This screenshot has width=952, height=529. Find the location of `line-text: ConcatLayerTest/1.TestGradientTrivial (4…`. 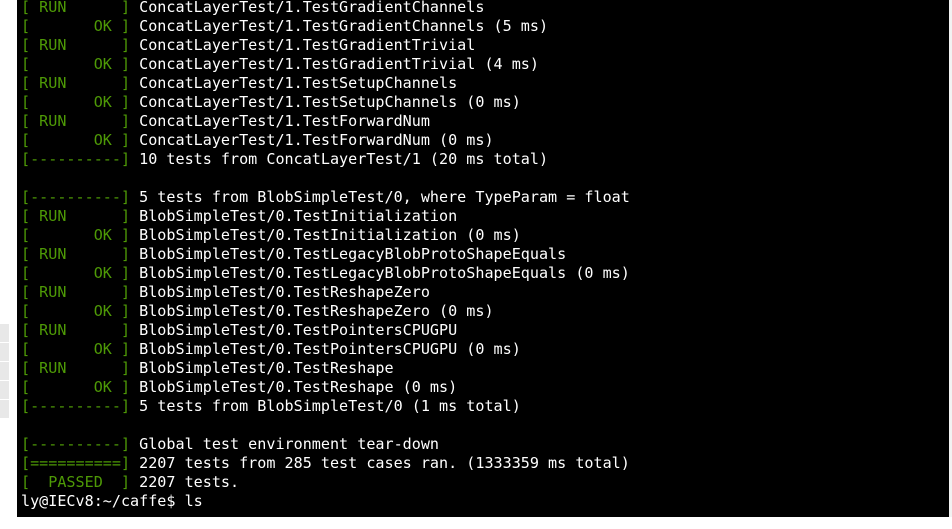

line-text: ConcatLayerTest/1.TestGradientTrivial (4… is located at coordinates (334, 64).